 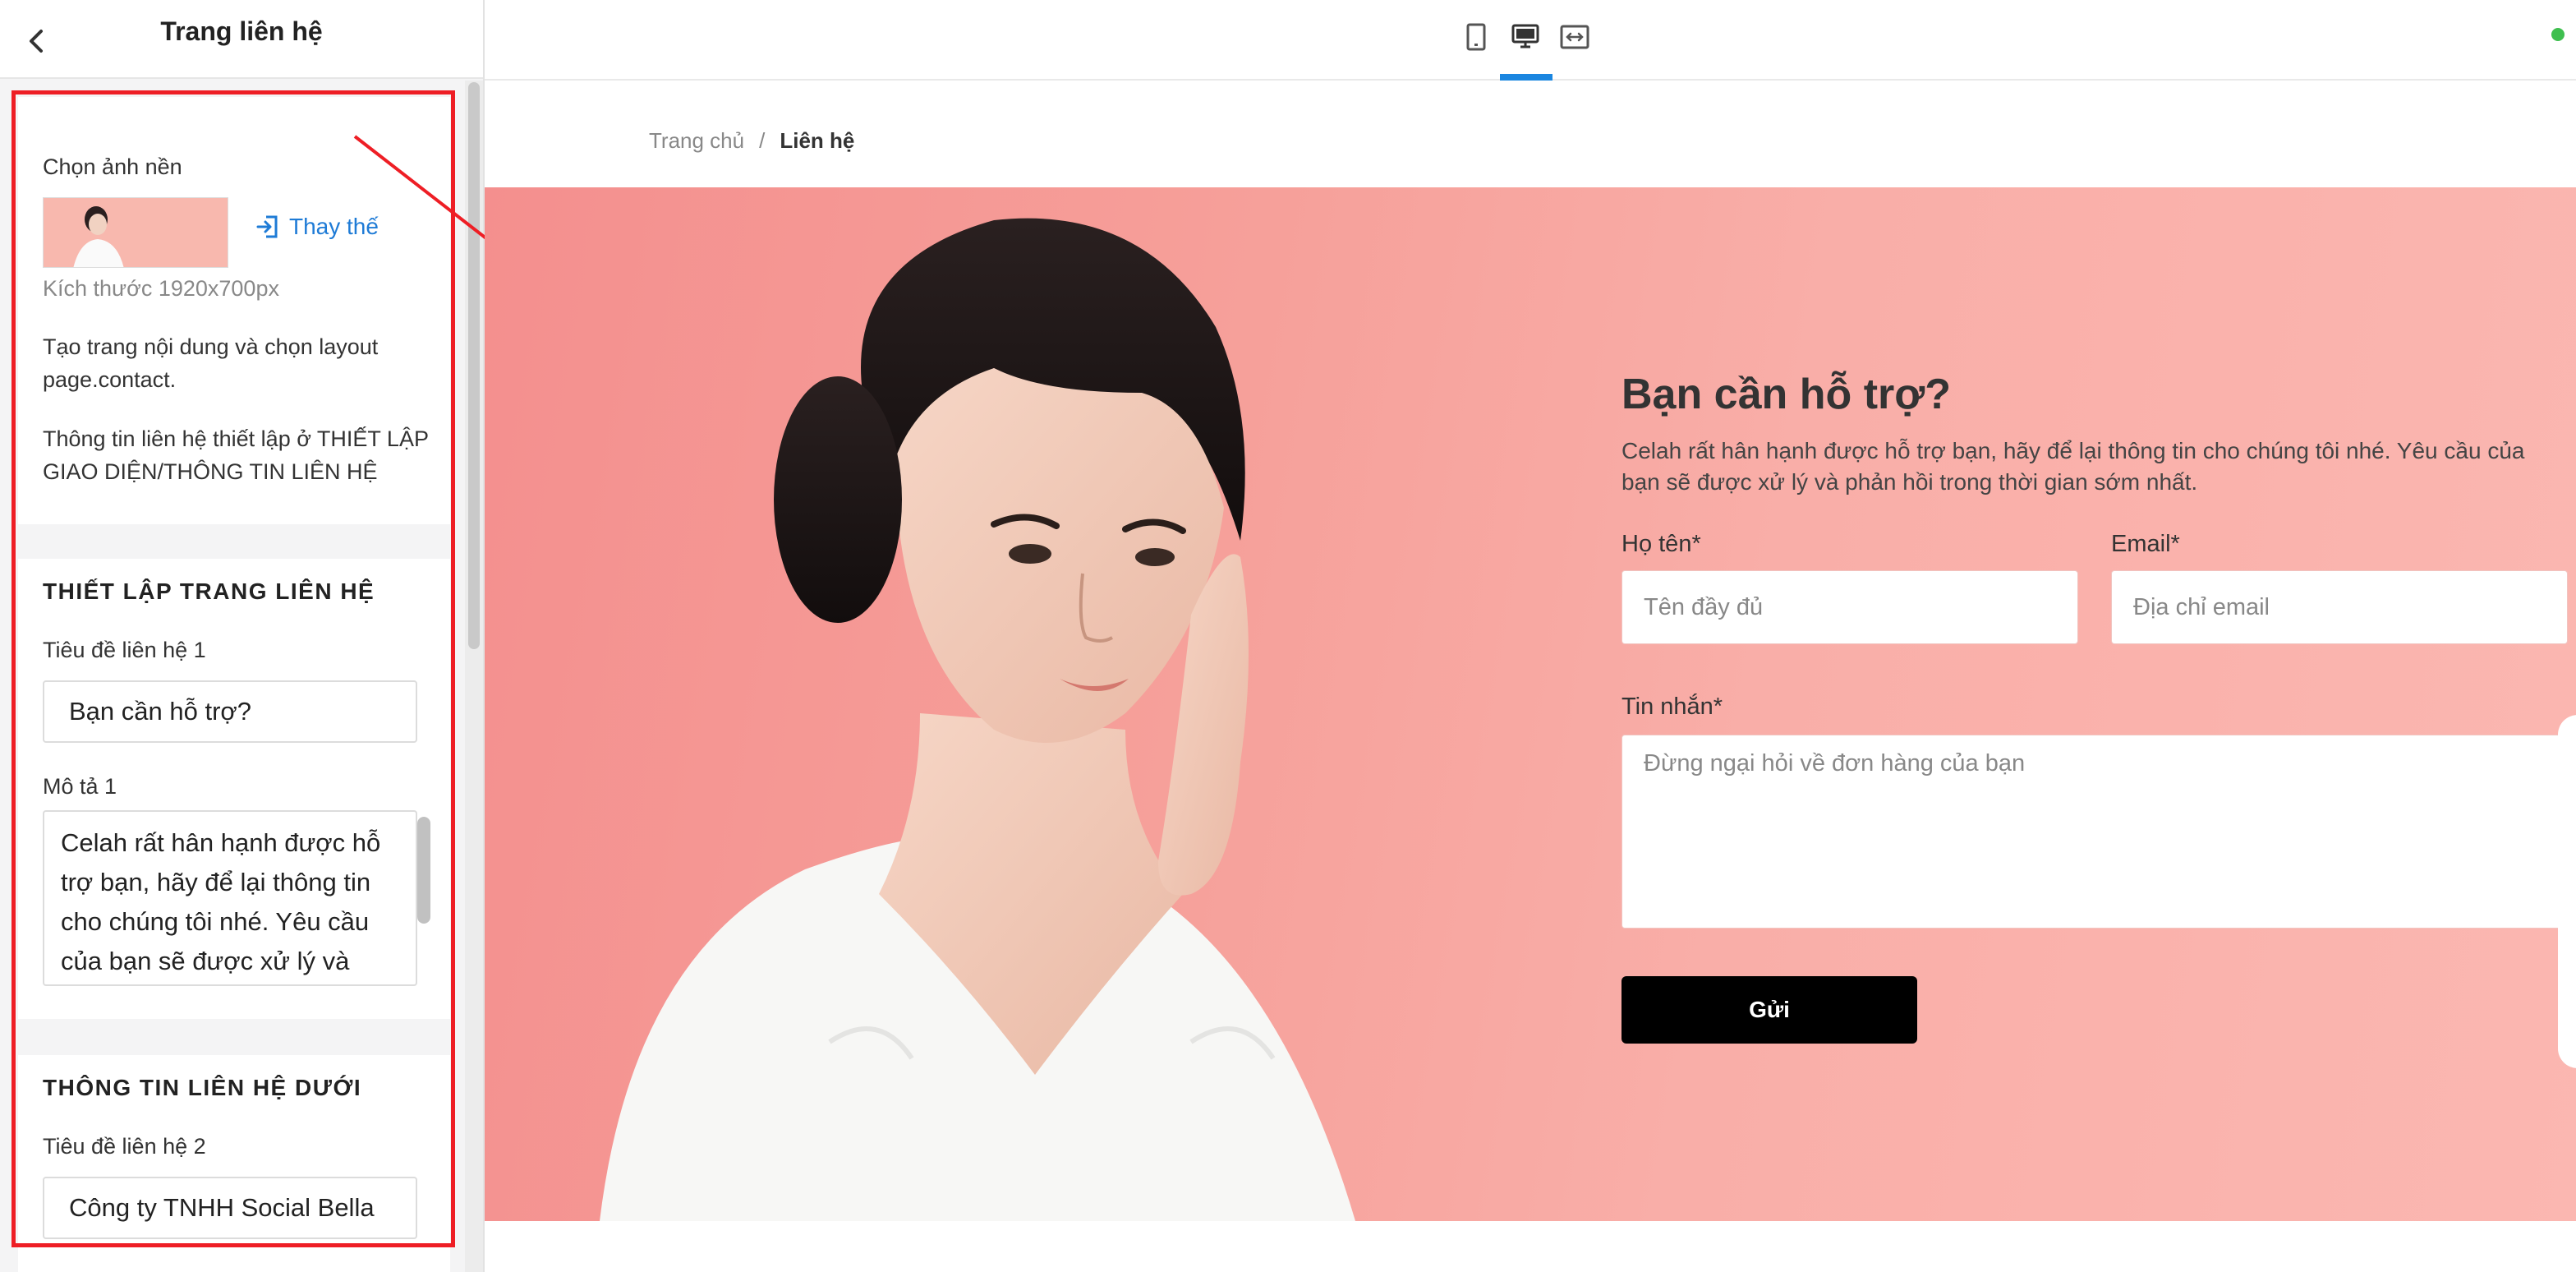 I want to click on breadcrumb-current: Liên hệ, so click(x=817, y=140).